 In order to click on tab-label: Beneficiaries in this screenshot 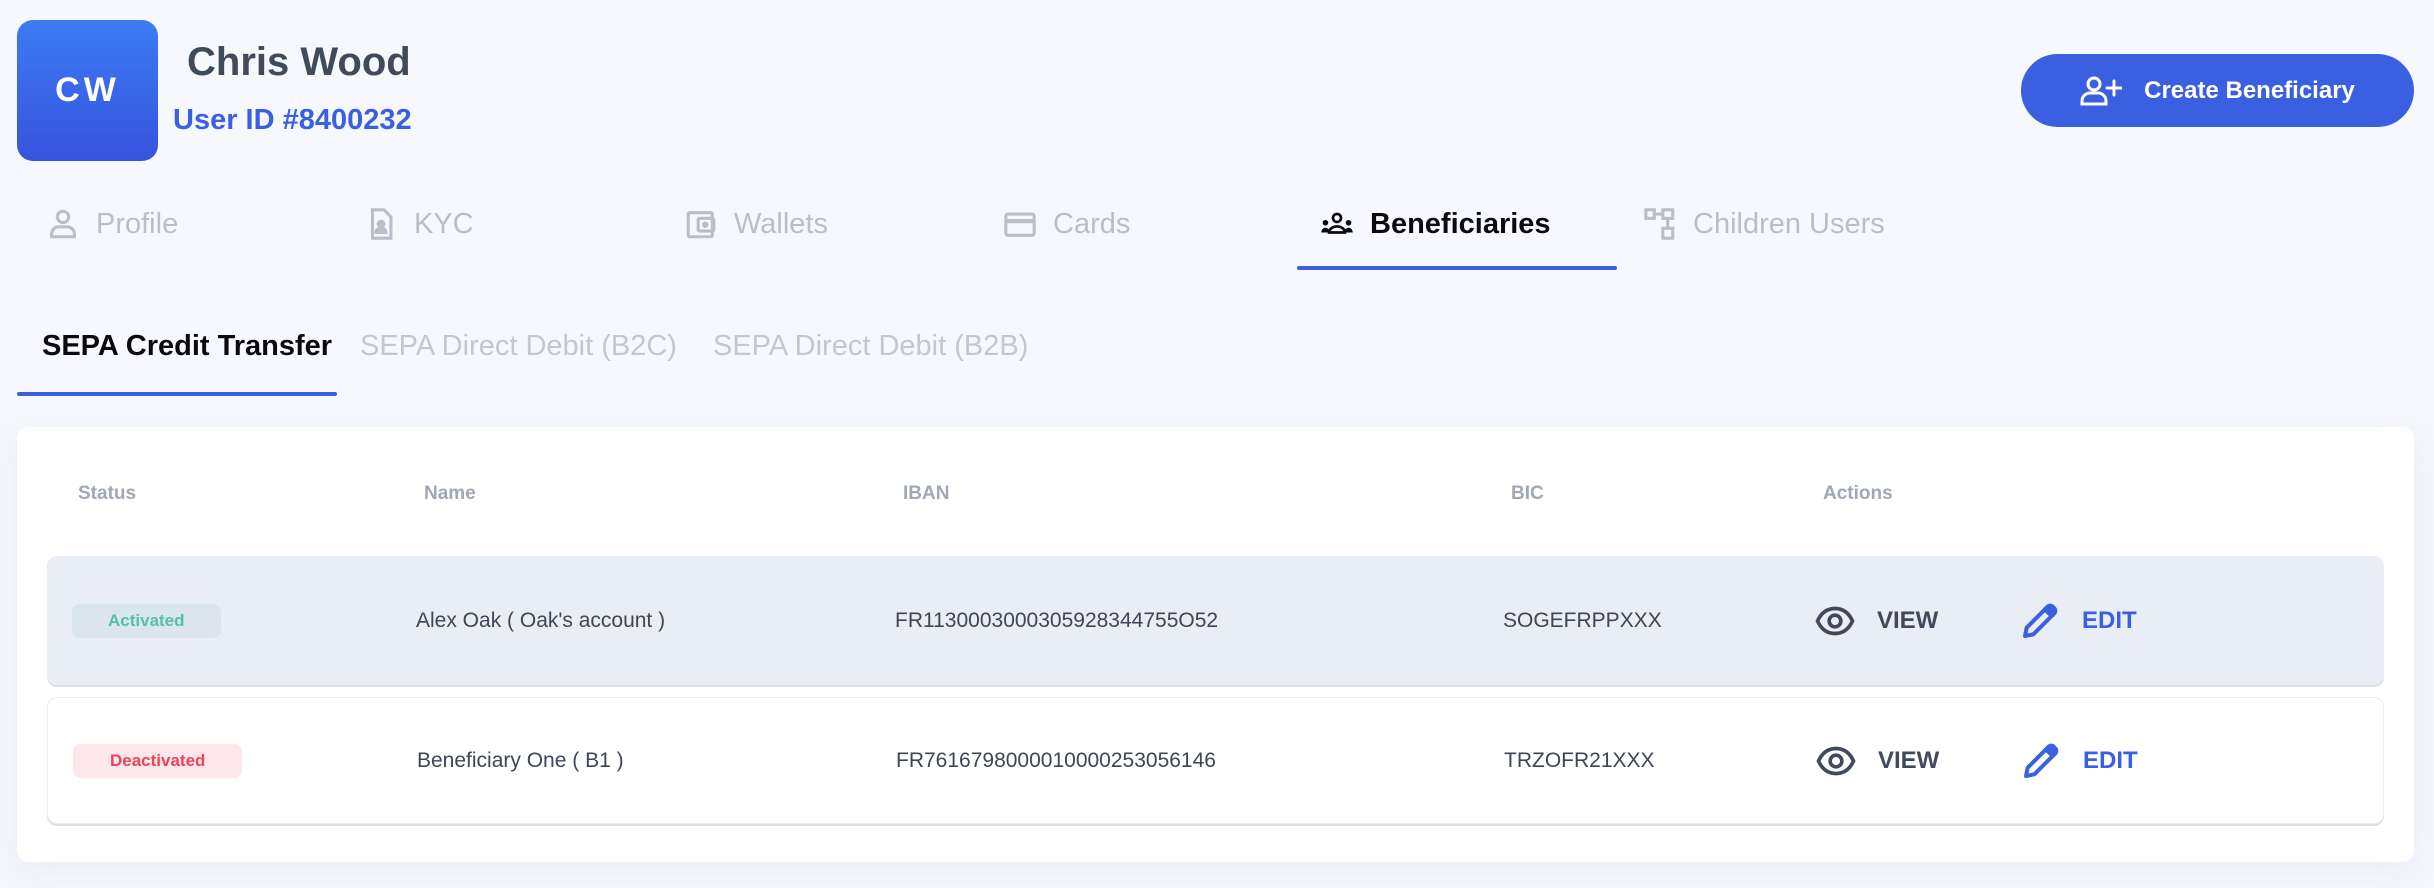, I will do `click(1460, 223)`.